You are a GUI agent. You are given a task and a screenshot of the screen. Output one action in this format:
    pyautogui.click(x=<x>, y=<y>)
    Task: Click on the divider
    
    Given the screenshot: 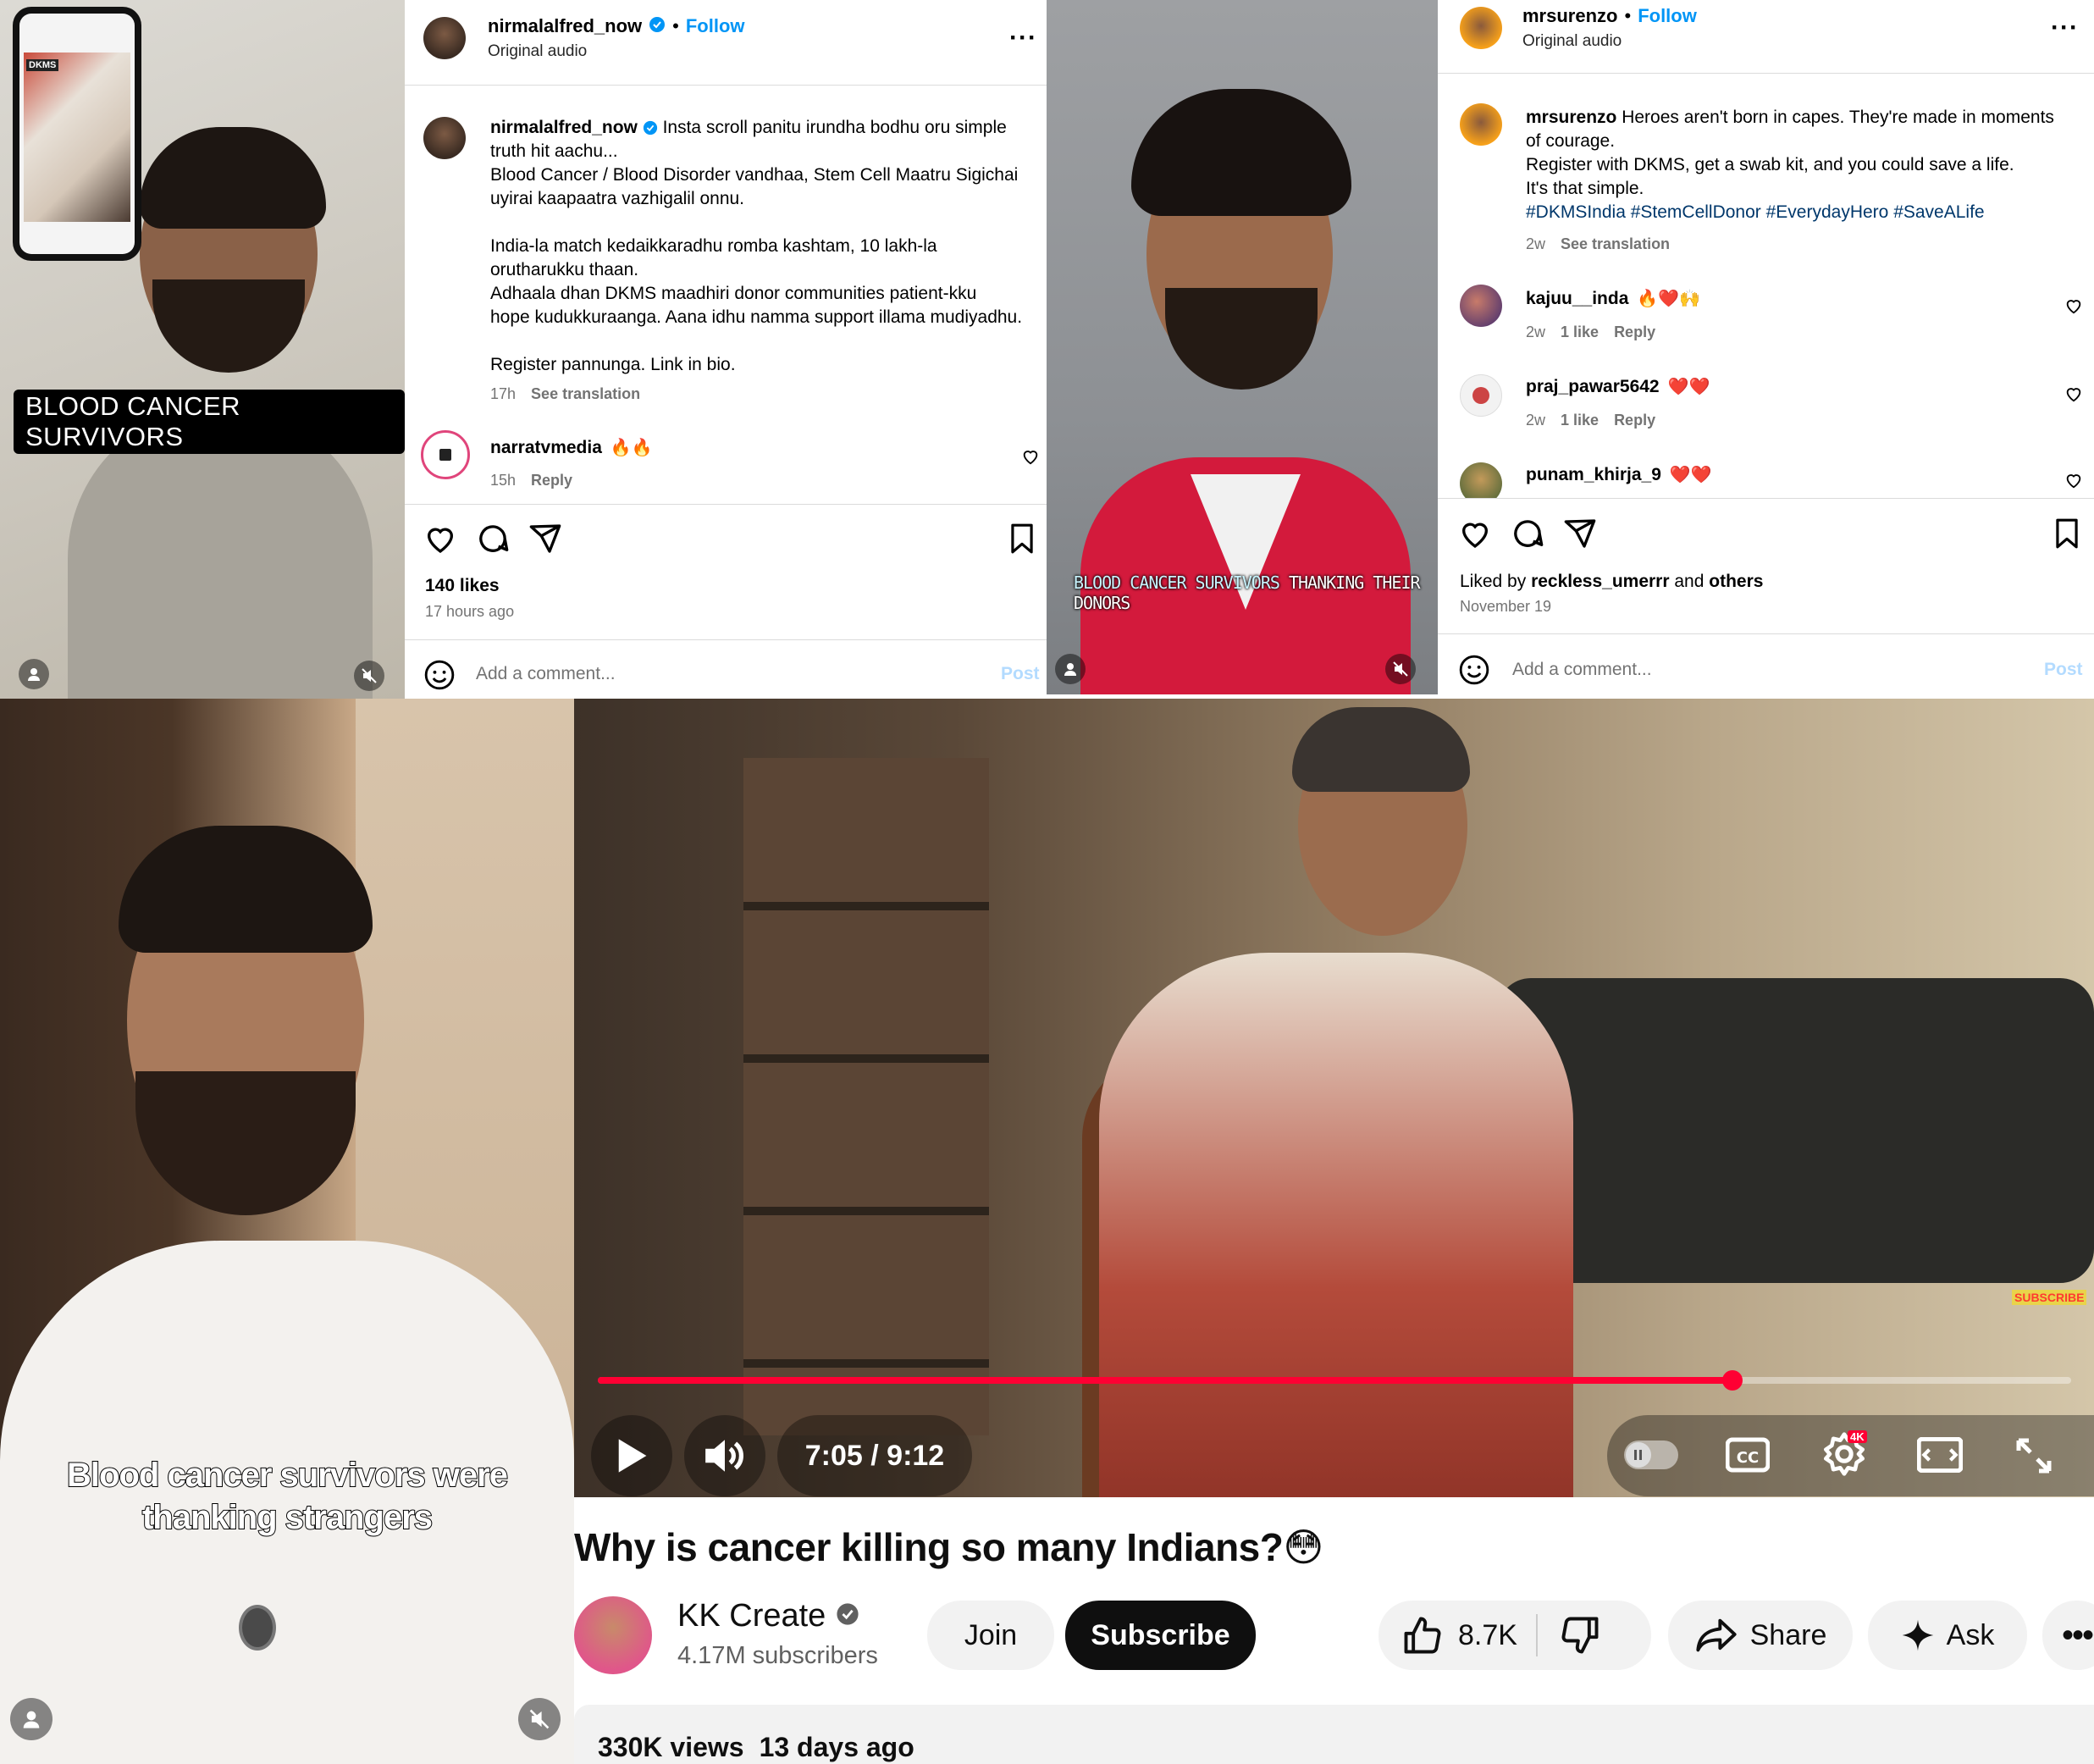 What is the action you would take?
    pyautogui.click(x=726, y=639)
    